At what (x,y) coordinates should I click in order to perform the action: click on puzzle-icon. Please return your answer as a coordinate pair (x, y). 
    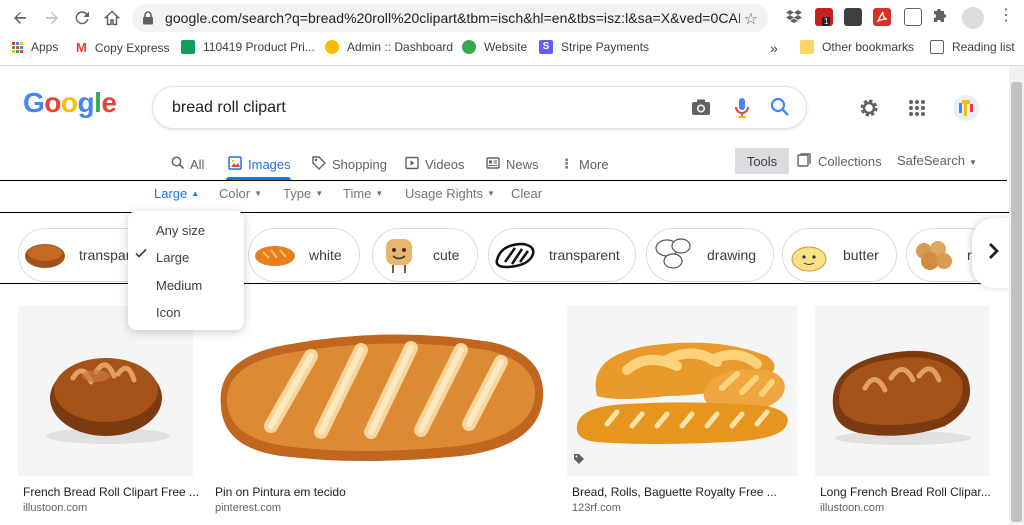
    Looking at the image, I should click on (942, 17).